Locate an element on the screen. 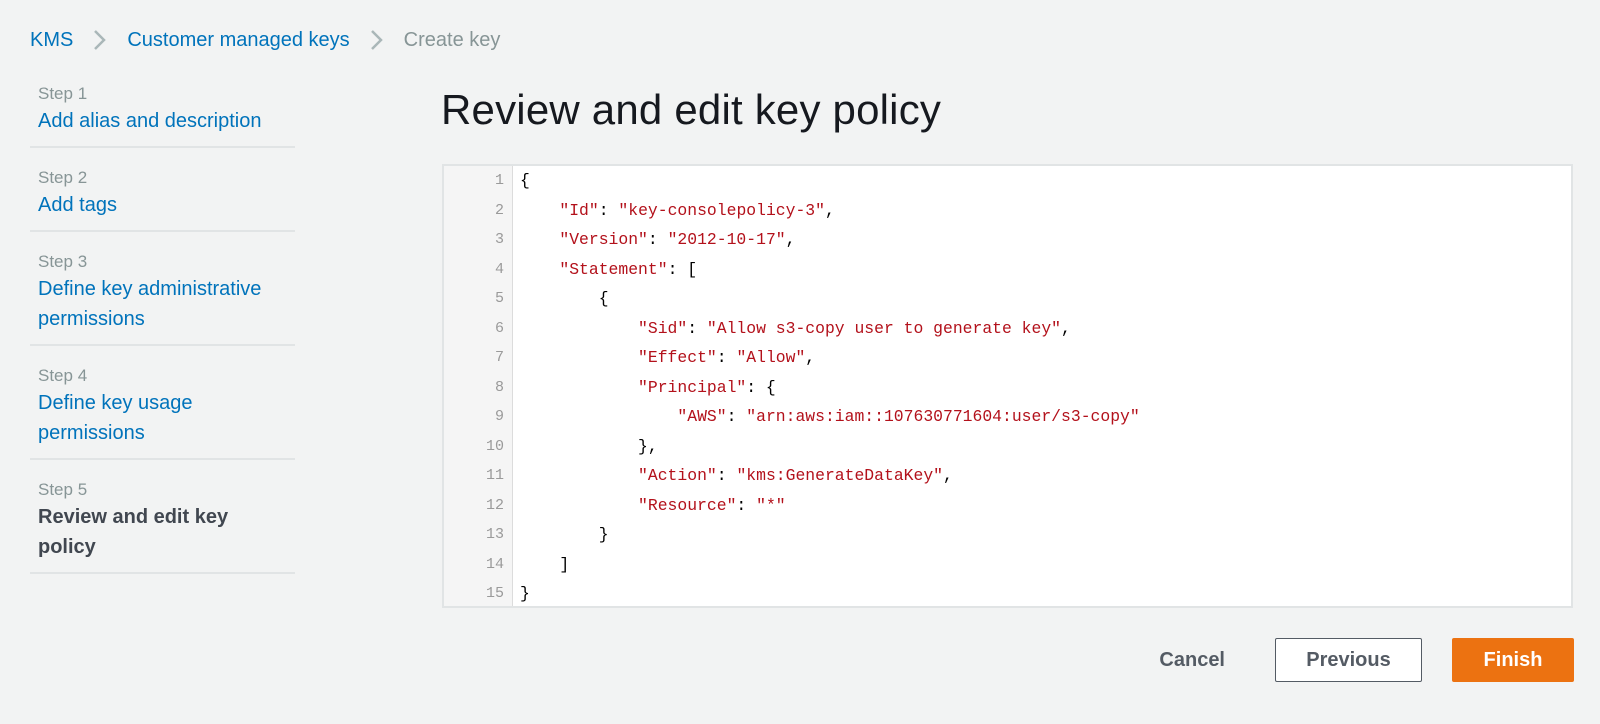 This screenshot has width=1600, height=724. step-current-review-policy: Review and edit key policy is located at coordinates (133, 532).